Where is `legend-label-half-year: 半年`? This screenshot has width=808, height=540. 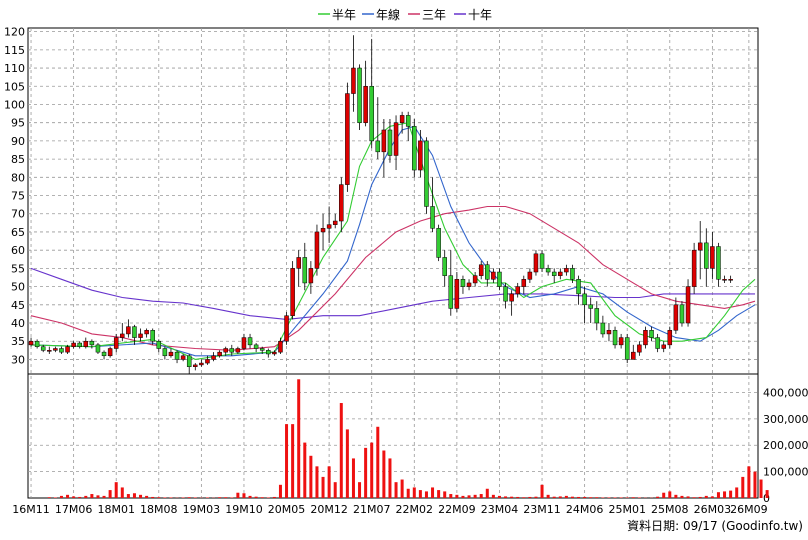
legend-label-half-year: 半年 is located at coordinates (344, 15).